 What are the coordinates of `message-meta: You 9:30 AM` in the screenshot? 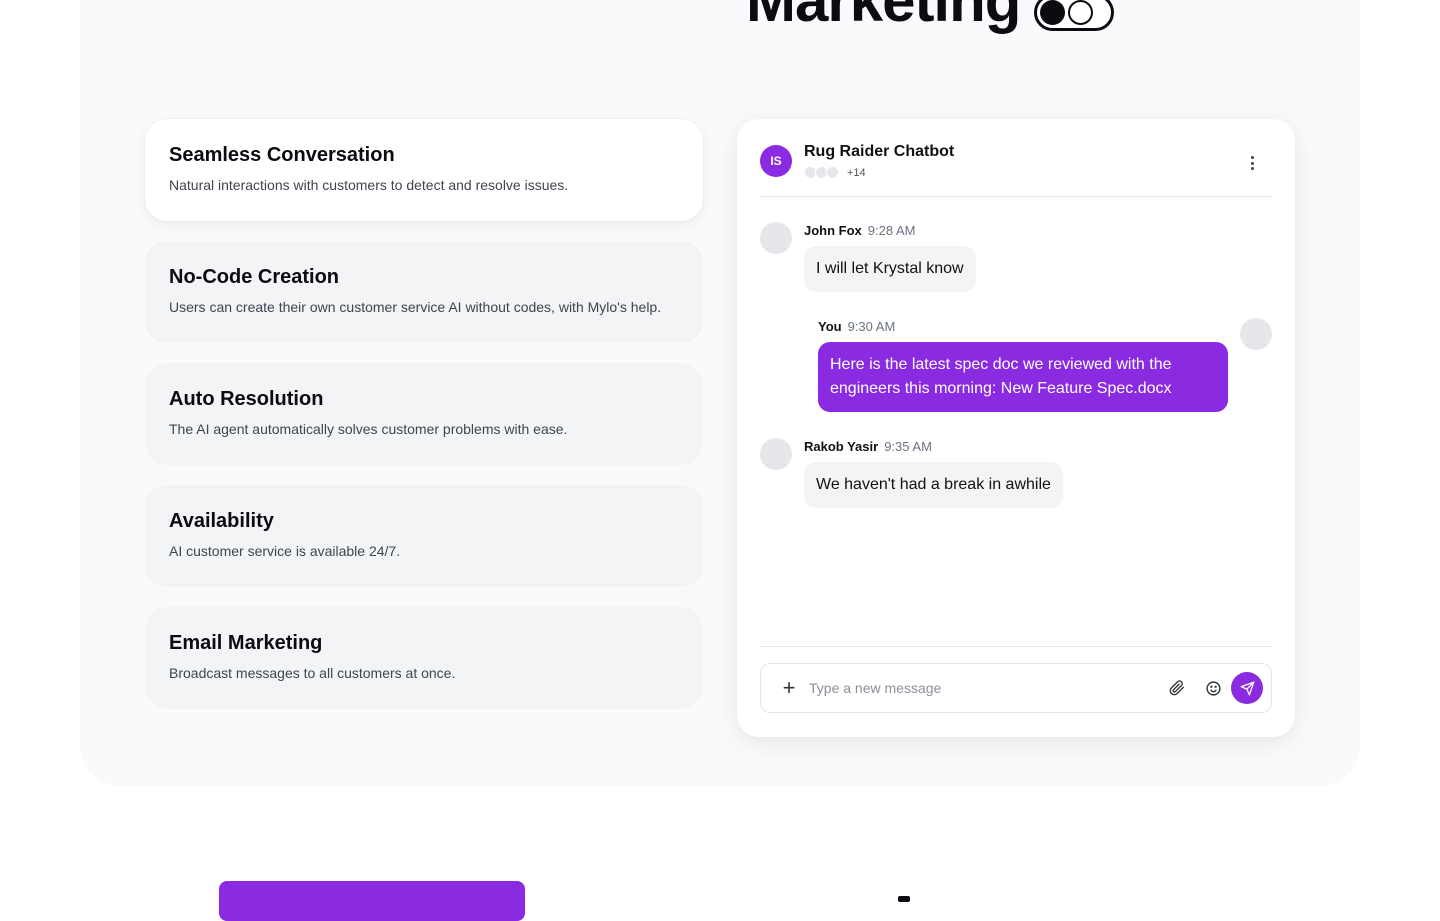 It's located at (856, 326).